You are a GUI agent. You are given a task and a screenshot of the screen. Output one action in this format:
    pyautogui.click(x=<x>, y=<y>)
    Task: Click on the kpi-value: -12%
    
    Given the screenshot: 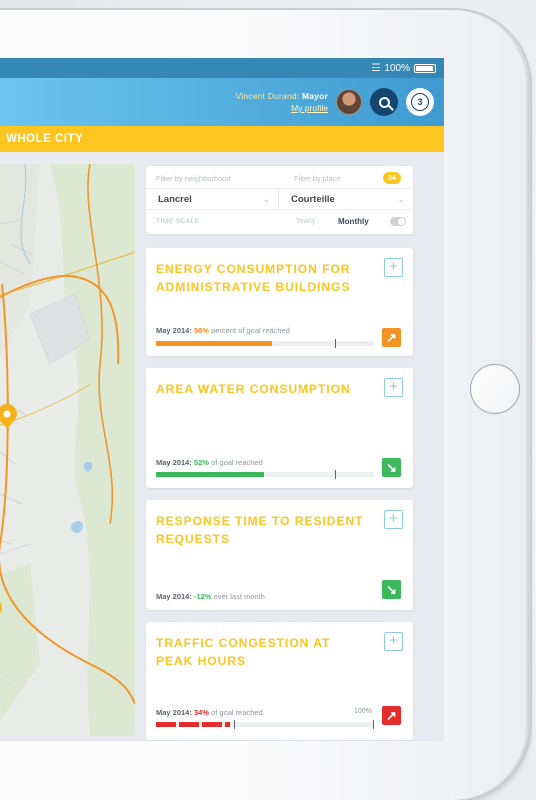 What is the action you would take?
    pyautogui.click(x=202, y=596)
    